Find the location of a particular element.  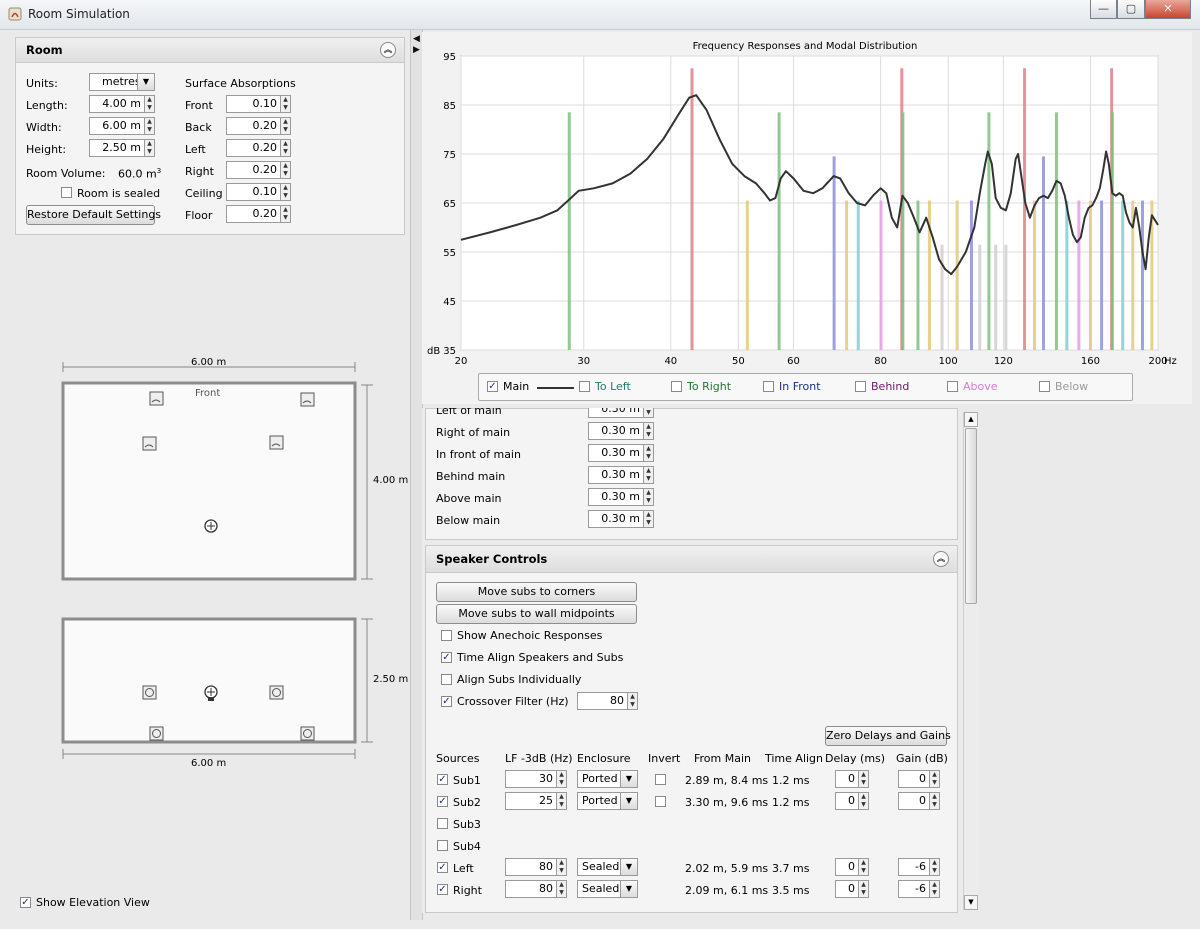

listener-icon is located at coordinates (211, 526).